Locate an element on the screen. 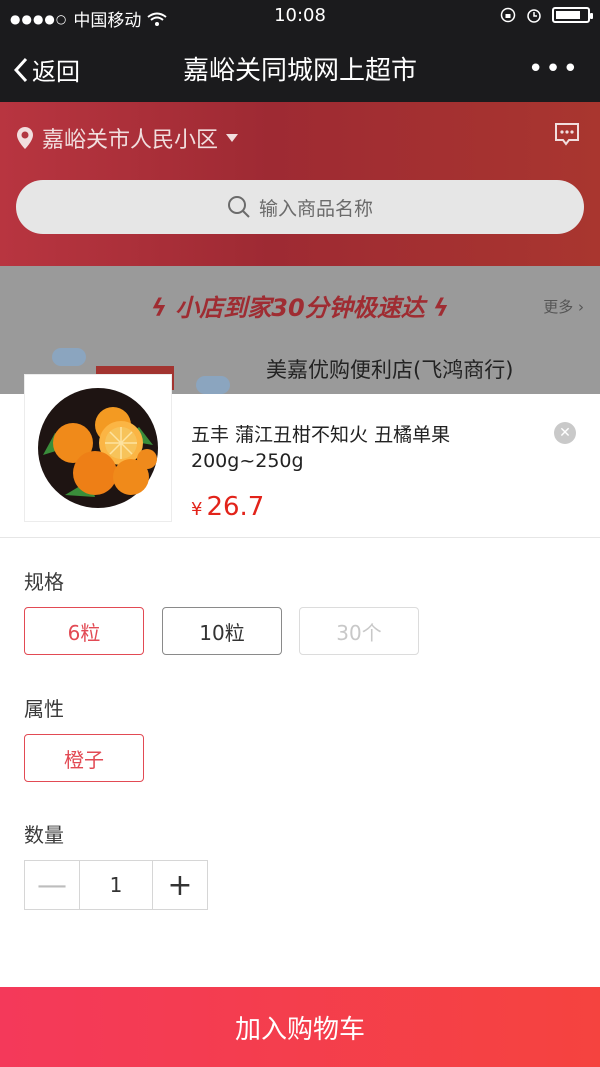 The width and height of the screenshot is (600, 1067). currency-symbol: ¥ is located at coordinates (197, 509).